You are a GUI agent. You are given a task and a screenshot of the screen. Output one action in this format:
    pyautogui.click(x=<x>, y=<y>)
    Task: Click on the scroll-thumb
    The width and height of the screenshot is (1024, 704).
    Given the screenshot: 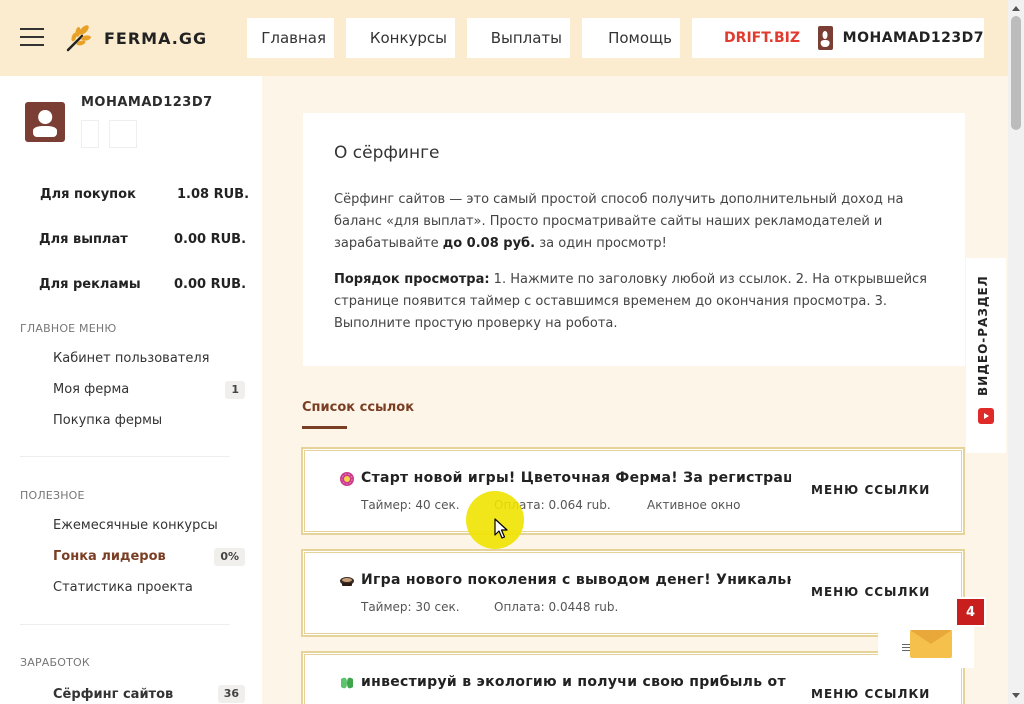 What is the action you would take?
    pyautogui.click(x=1016, y=73)
    